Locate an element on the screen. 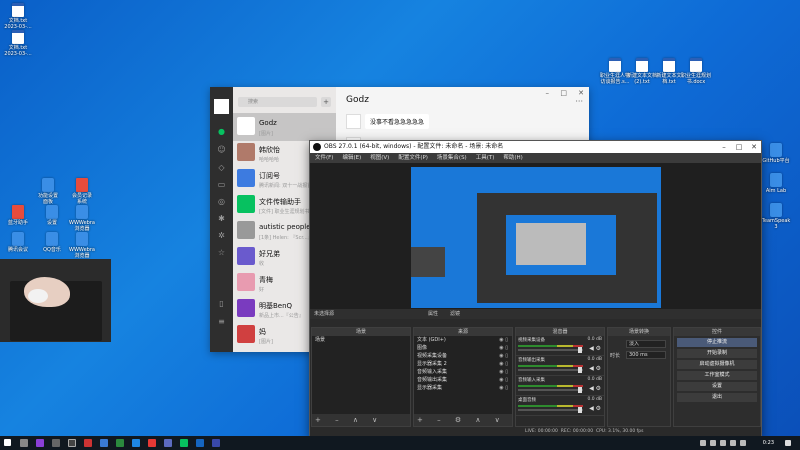 The height and width of the screenshot is (450, 800). menu-item: 视图(V) is located at coordinates (379, 158).